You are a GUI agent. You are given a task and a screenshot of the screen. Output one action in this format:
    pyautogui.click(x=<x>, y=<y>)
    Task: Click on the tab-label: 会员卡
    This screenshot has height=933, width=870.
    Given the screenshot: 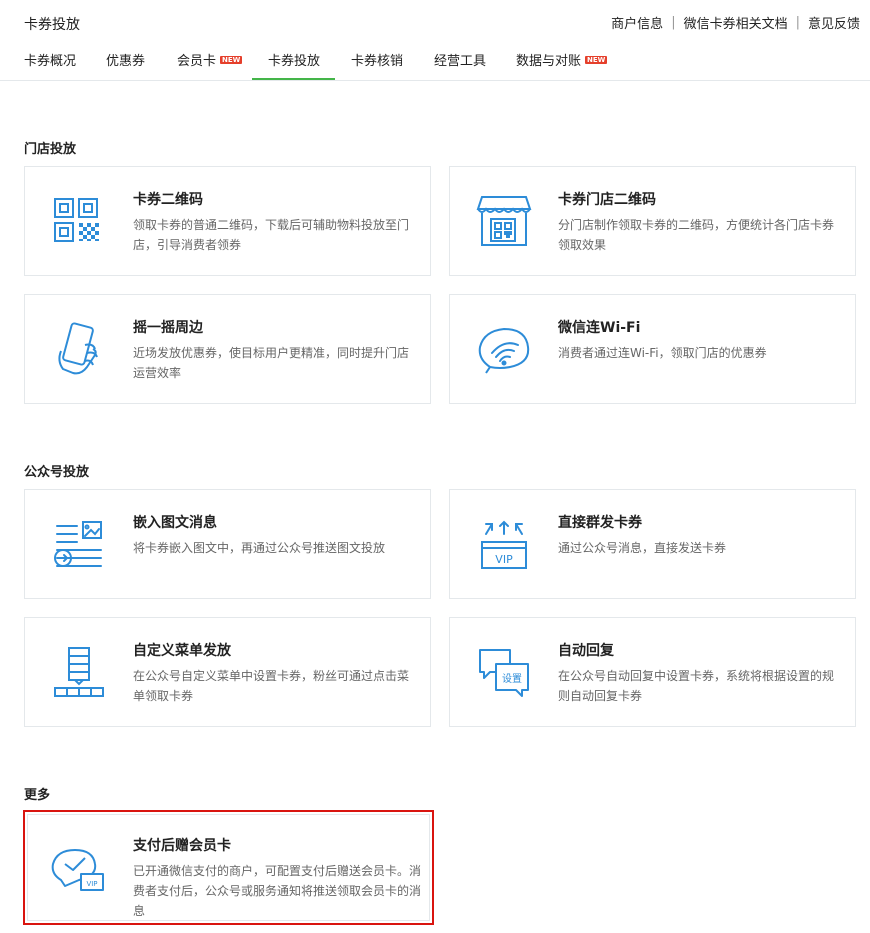 What is the action you would take?
    pyautogui.click(x=197, y=61)
    